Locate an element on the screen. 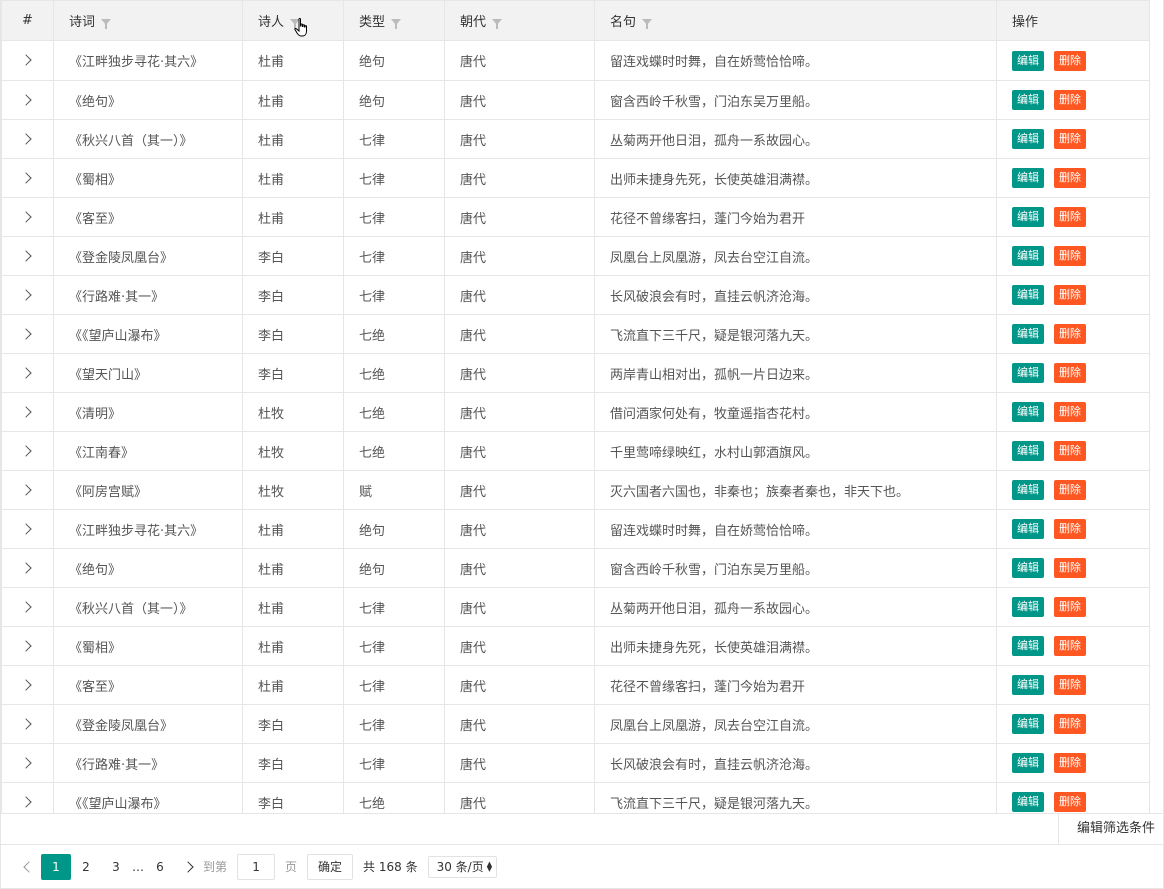 This screenshot has height=889, width=1164. page-unit-label: 页 is located at coordinates (291, 867).